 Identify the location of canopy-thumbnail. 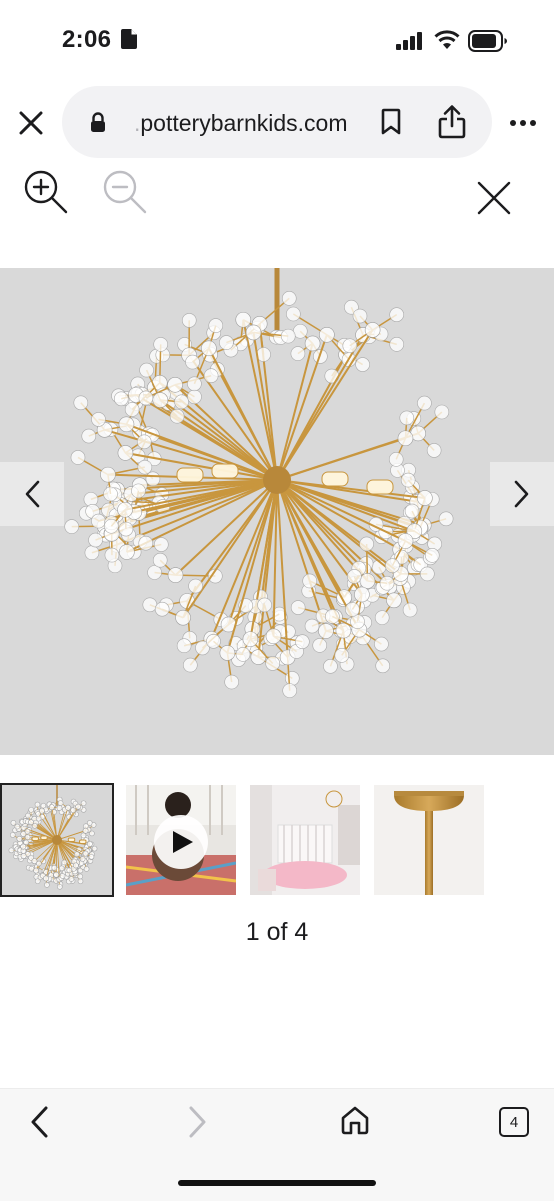
(429, 840).